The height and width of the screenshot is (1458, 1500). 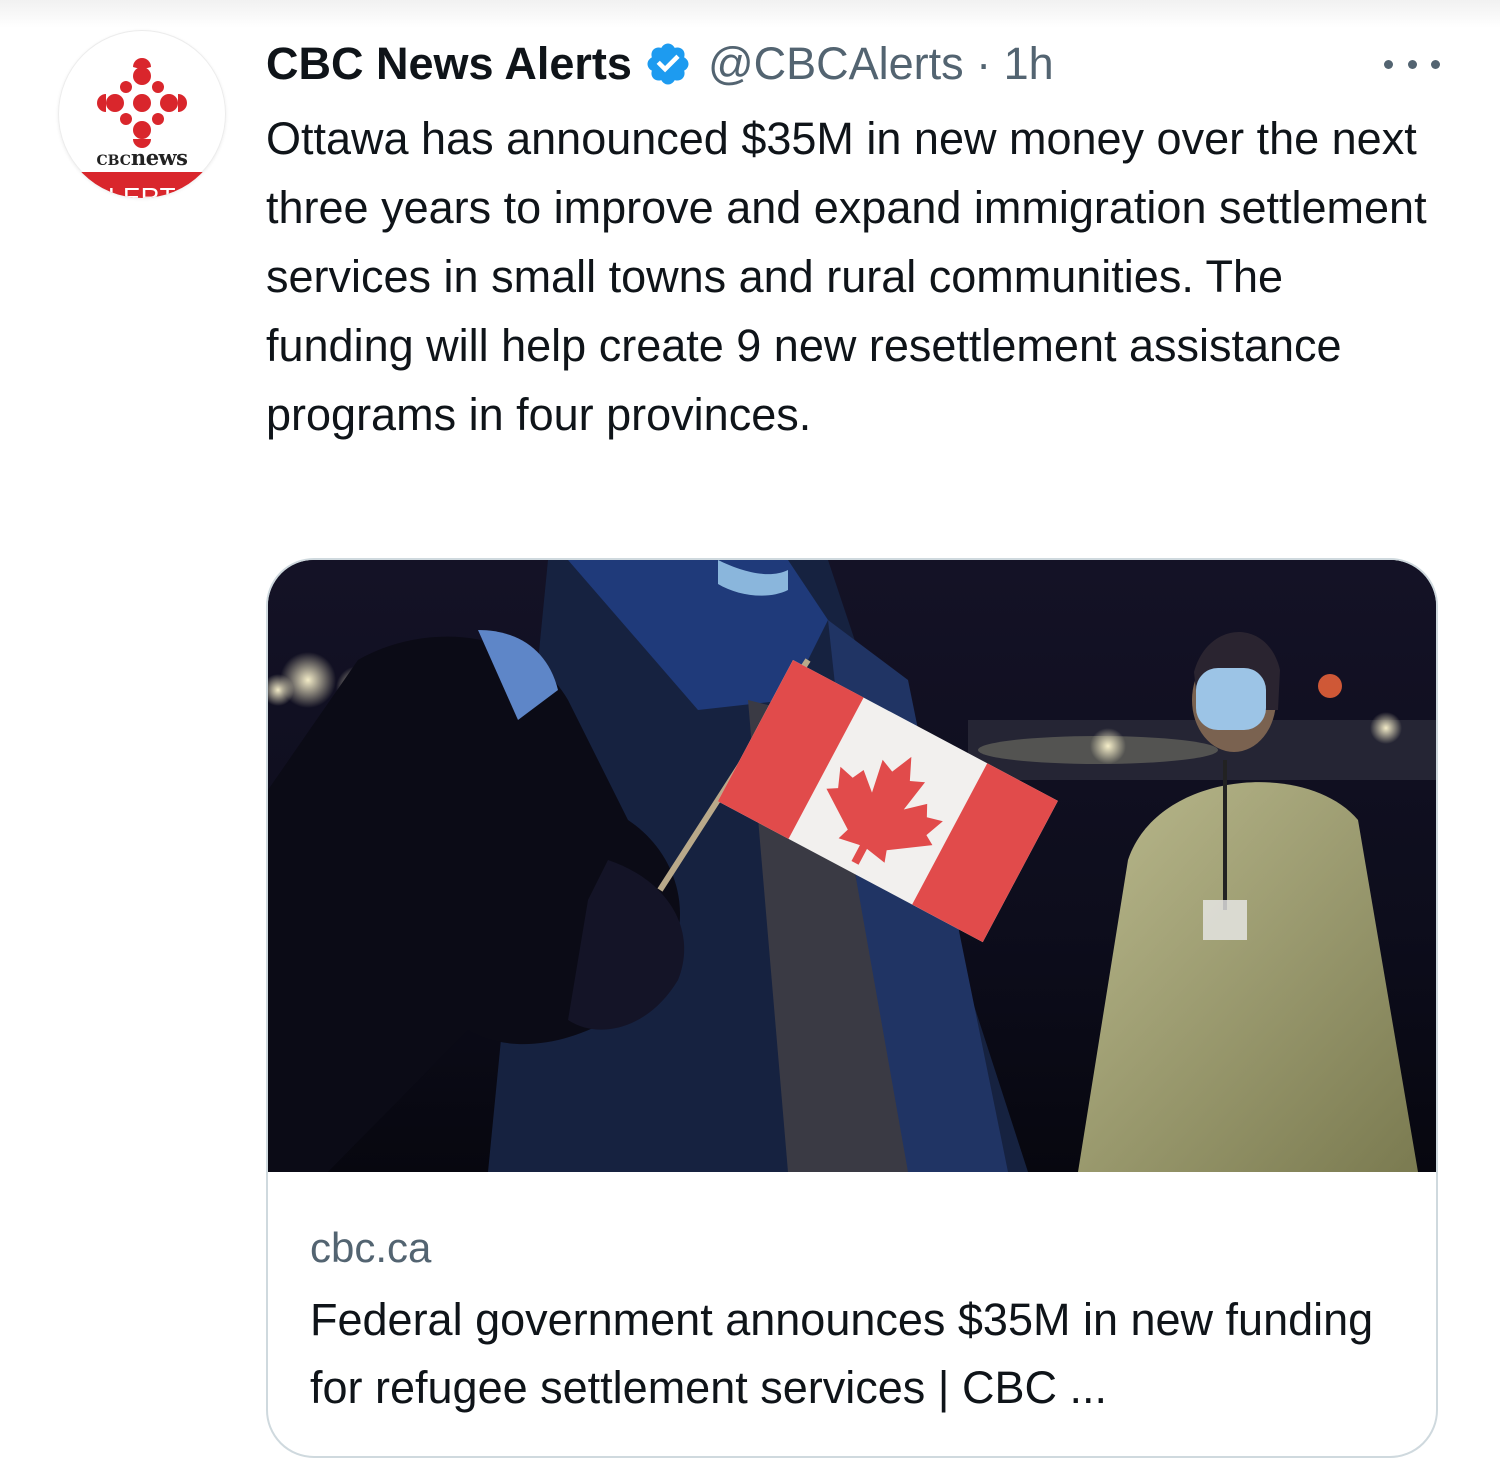 I want to click on cbc-news-wordmark: CBCnews, so click(x=142, y=157).